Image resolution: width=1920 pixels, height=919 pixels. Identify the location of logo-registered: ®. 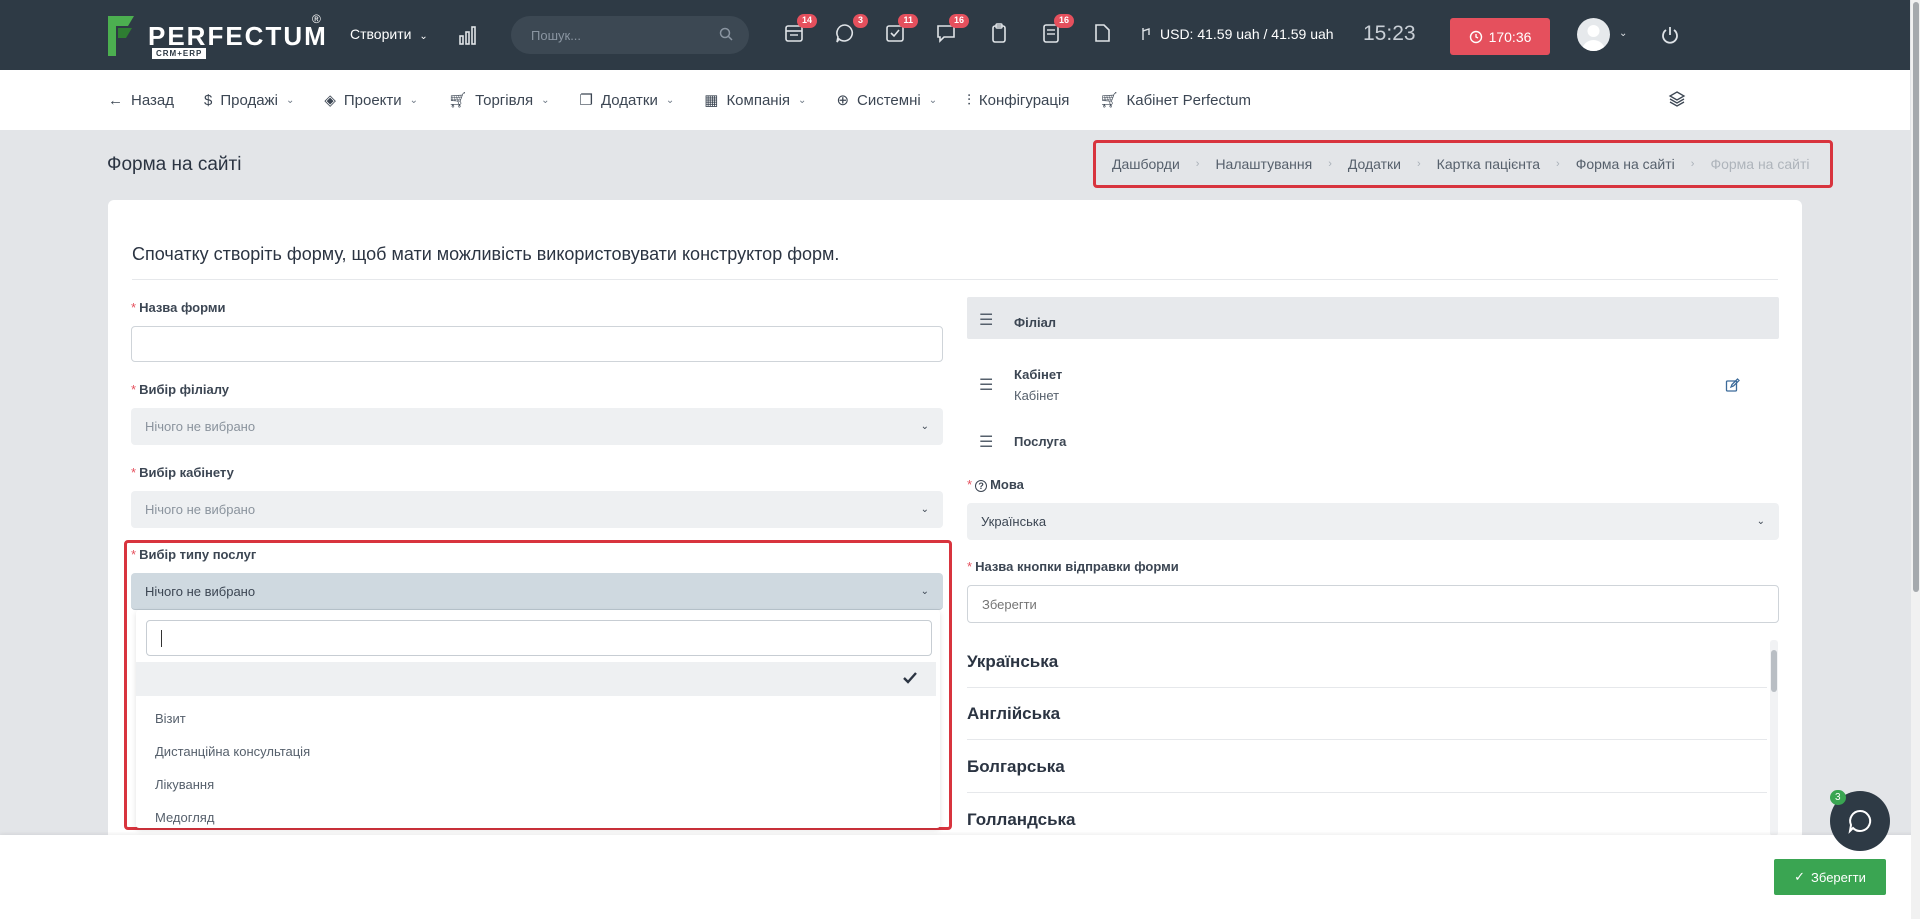
(316, 19).